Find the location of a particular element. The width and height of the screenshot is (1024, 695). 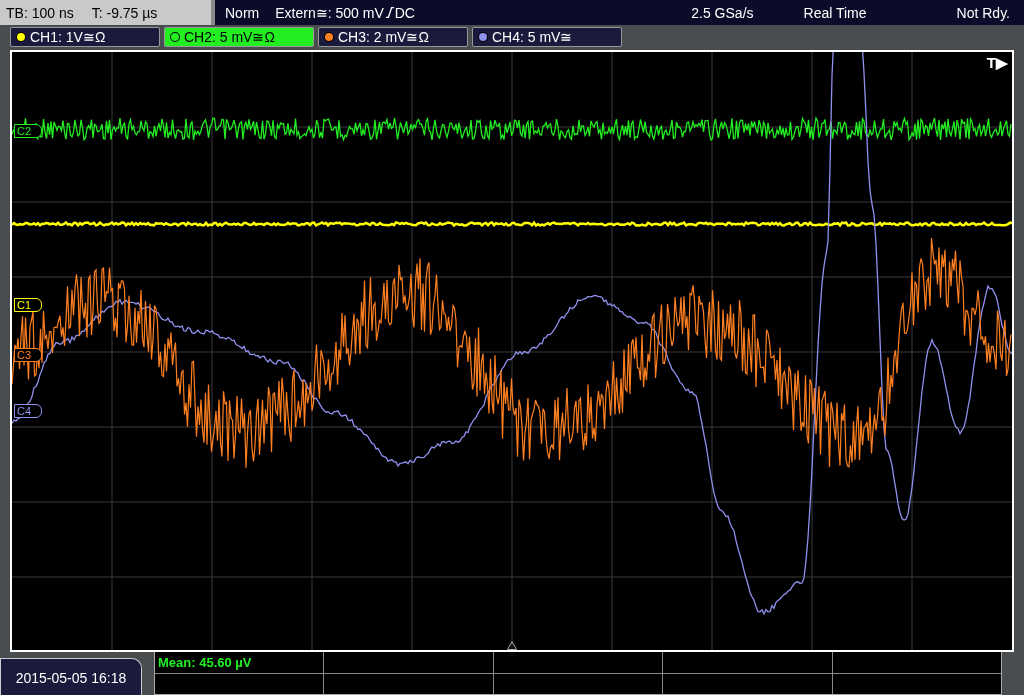

channel-marker: C3 is located at coordinates (28, 355).